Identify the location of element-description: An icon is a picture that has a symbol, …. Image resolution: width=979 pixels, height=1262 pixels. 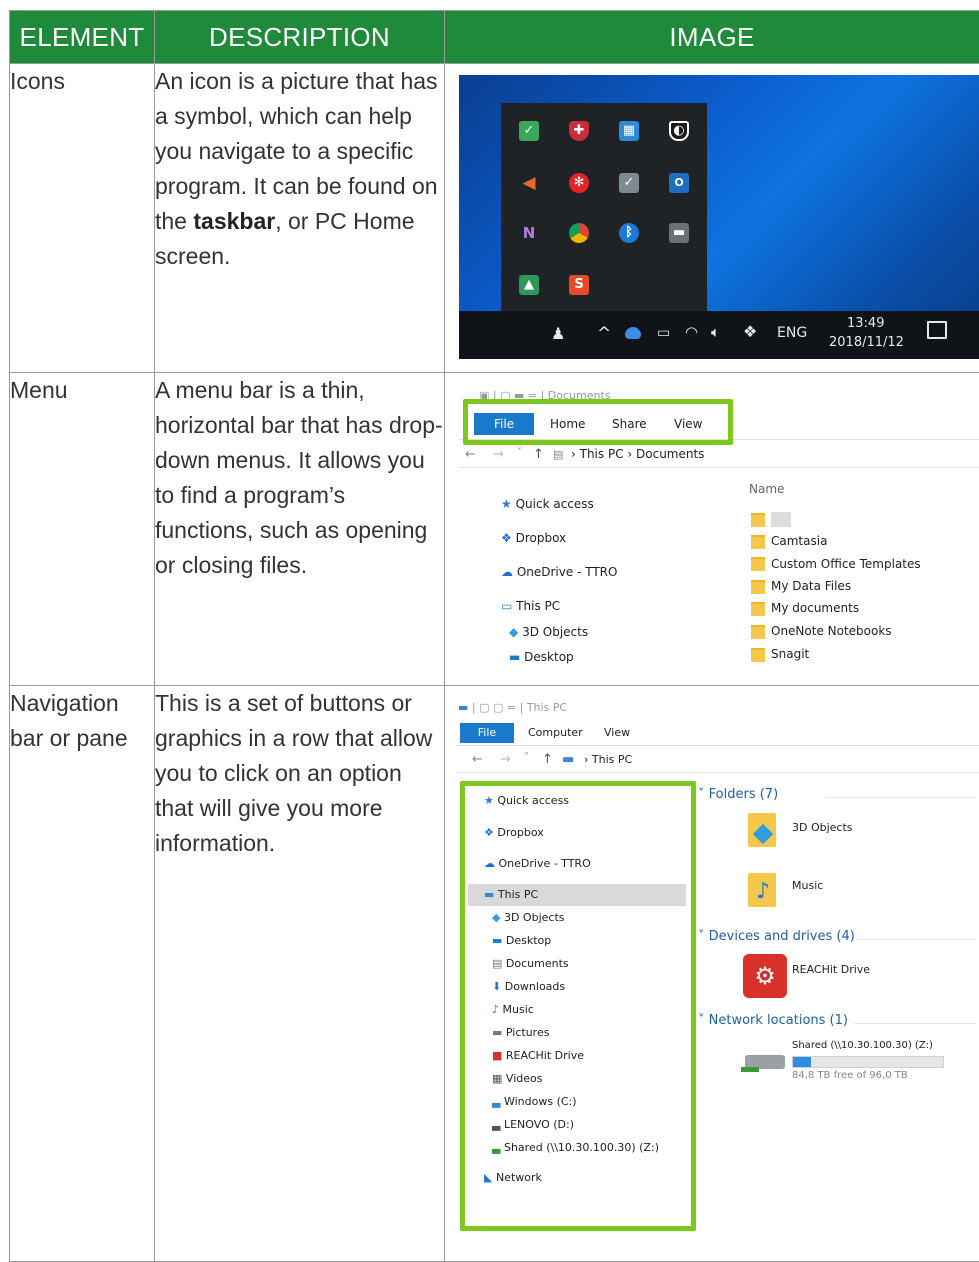
(300, 218).